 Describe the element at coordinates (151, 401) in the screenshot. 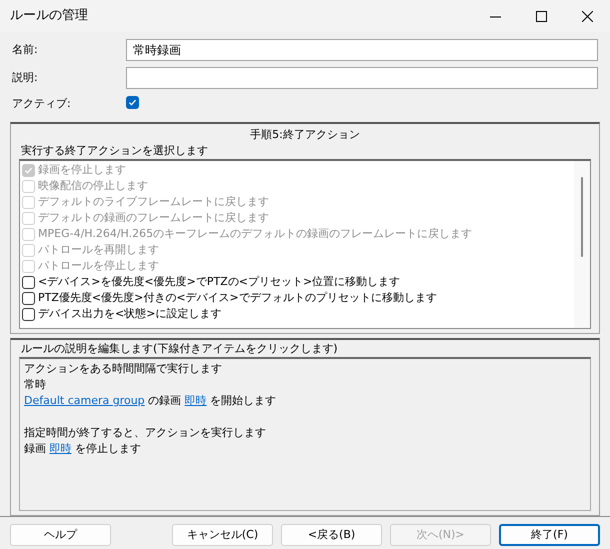

I see `description-line: Default camera group の録画 即時 を開始します` at that location.